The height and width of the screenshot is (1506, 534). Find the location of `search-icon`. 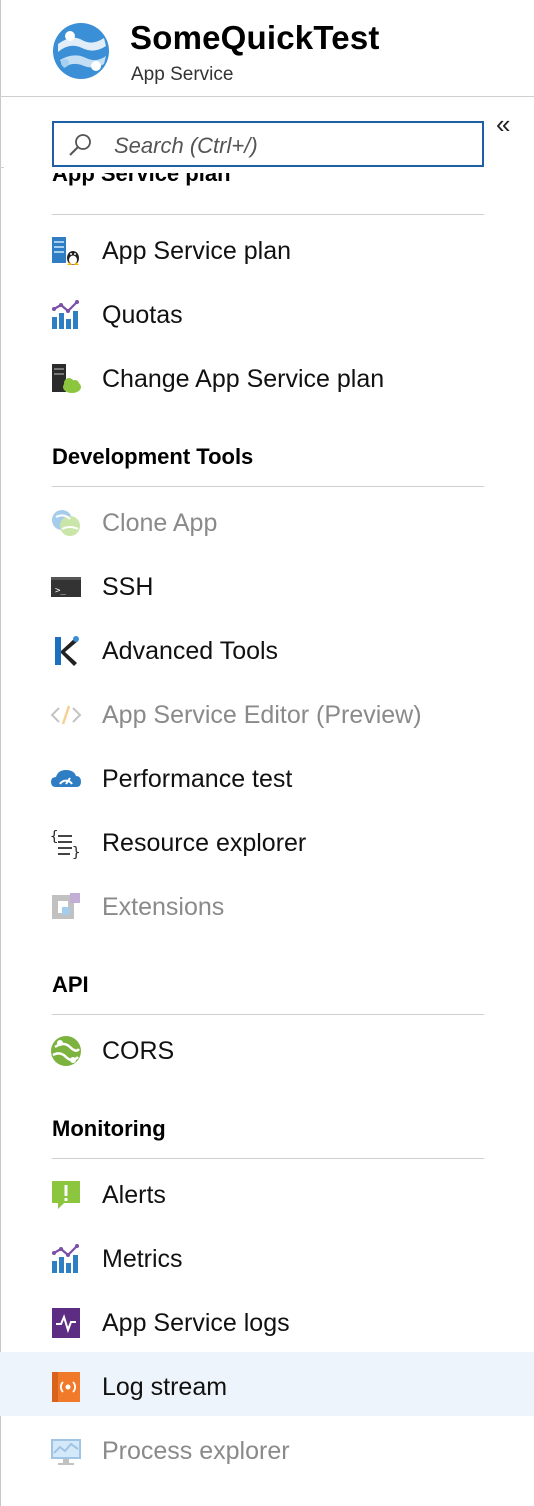

search-icon is located at coordinates (80, 145).